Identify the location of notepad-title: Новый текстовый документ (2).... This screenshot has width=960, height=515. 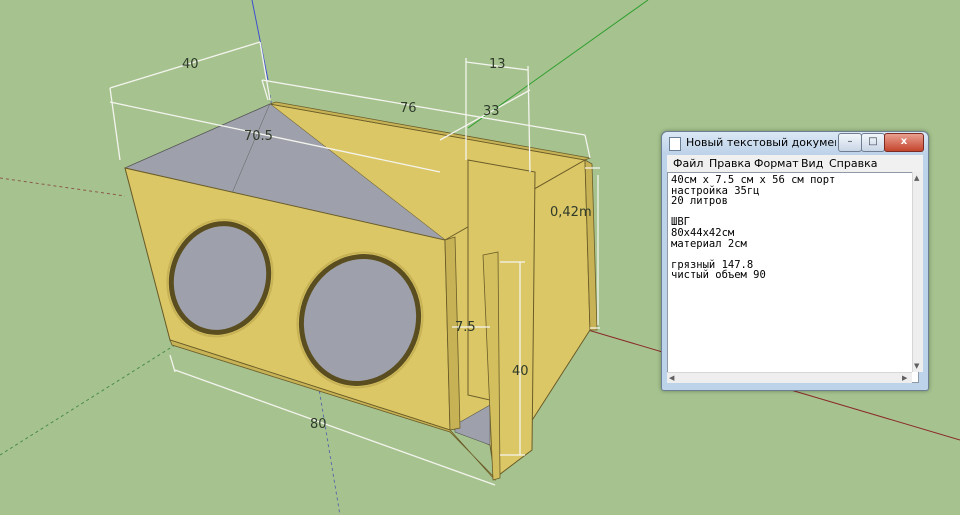
(761, 142).